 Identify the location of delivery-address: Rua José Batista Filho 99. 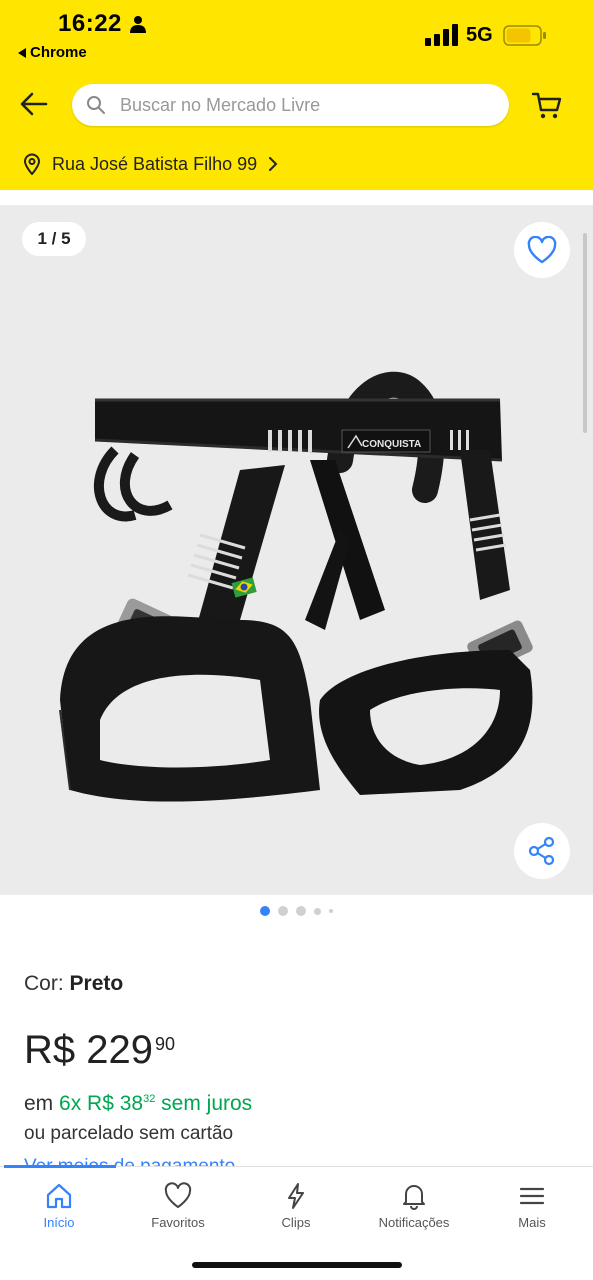
(150, 164).